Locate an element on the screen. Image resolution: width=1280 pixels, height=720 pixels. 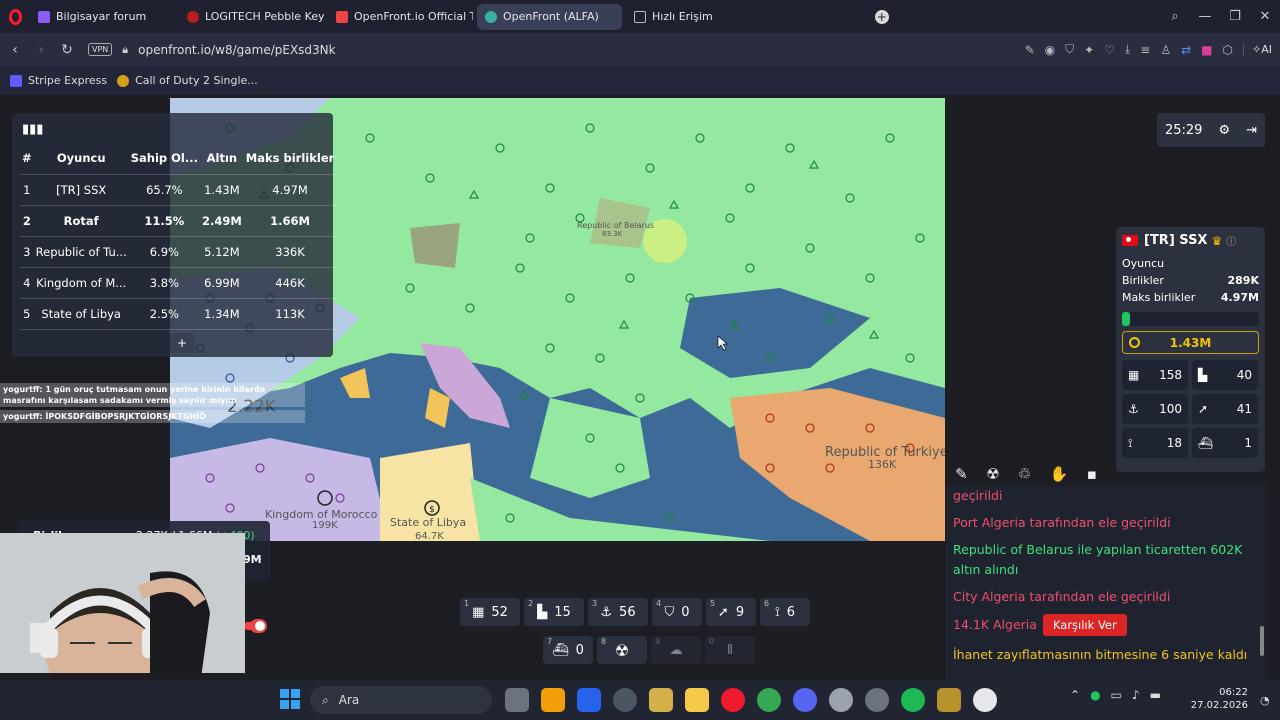
tab-youtube: OpenFront.io Official Tuto is located at coordinates (400, 17).